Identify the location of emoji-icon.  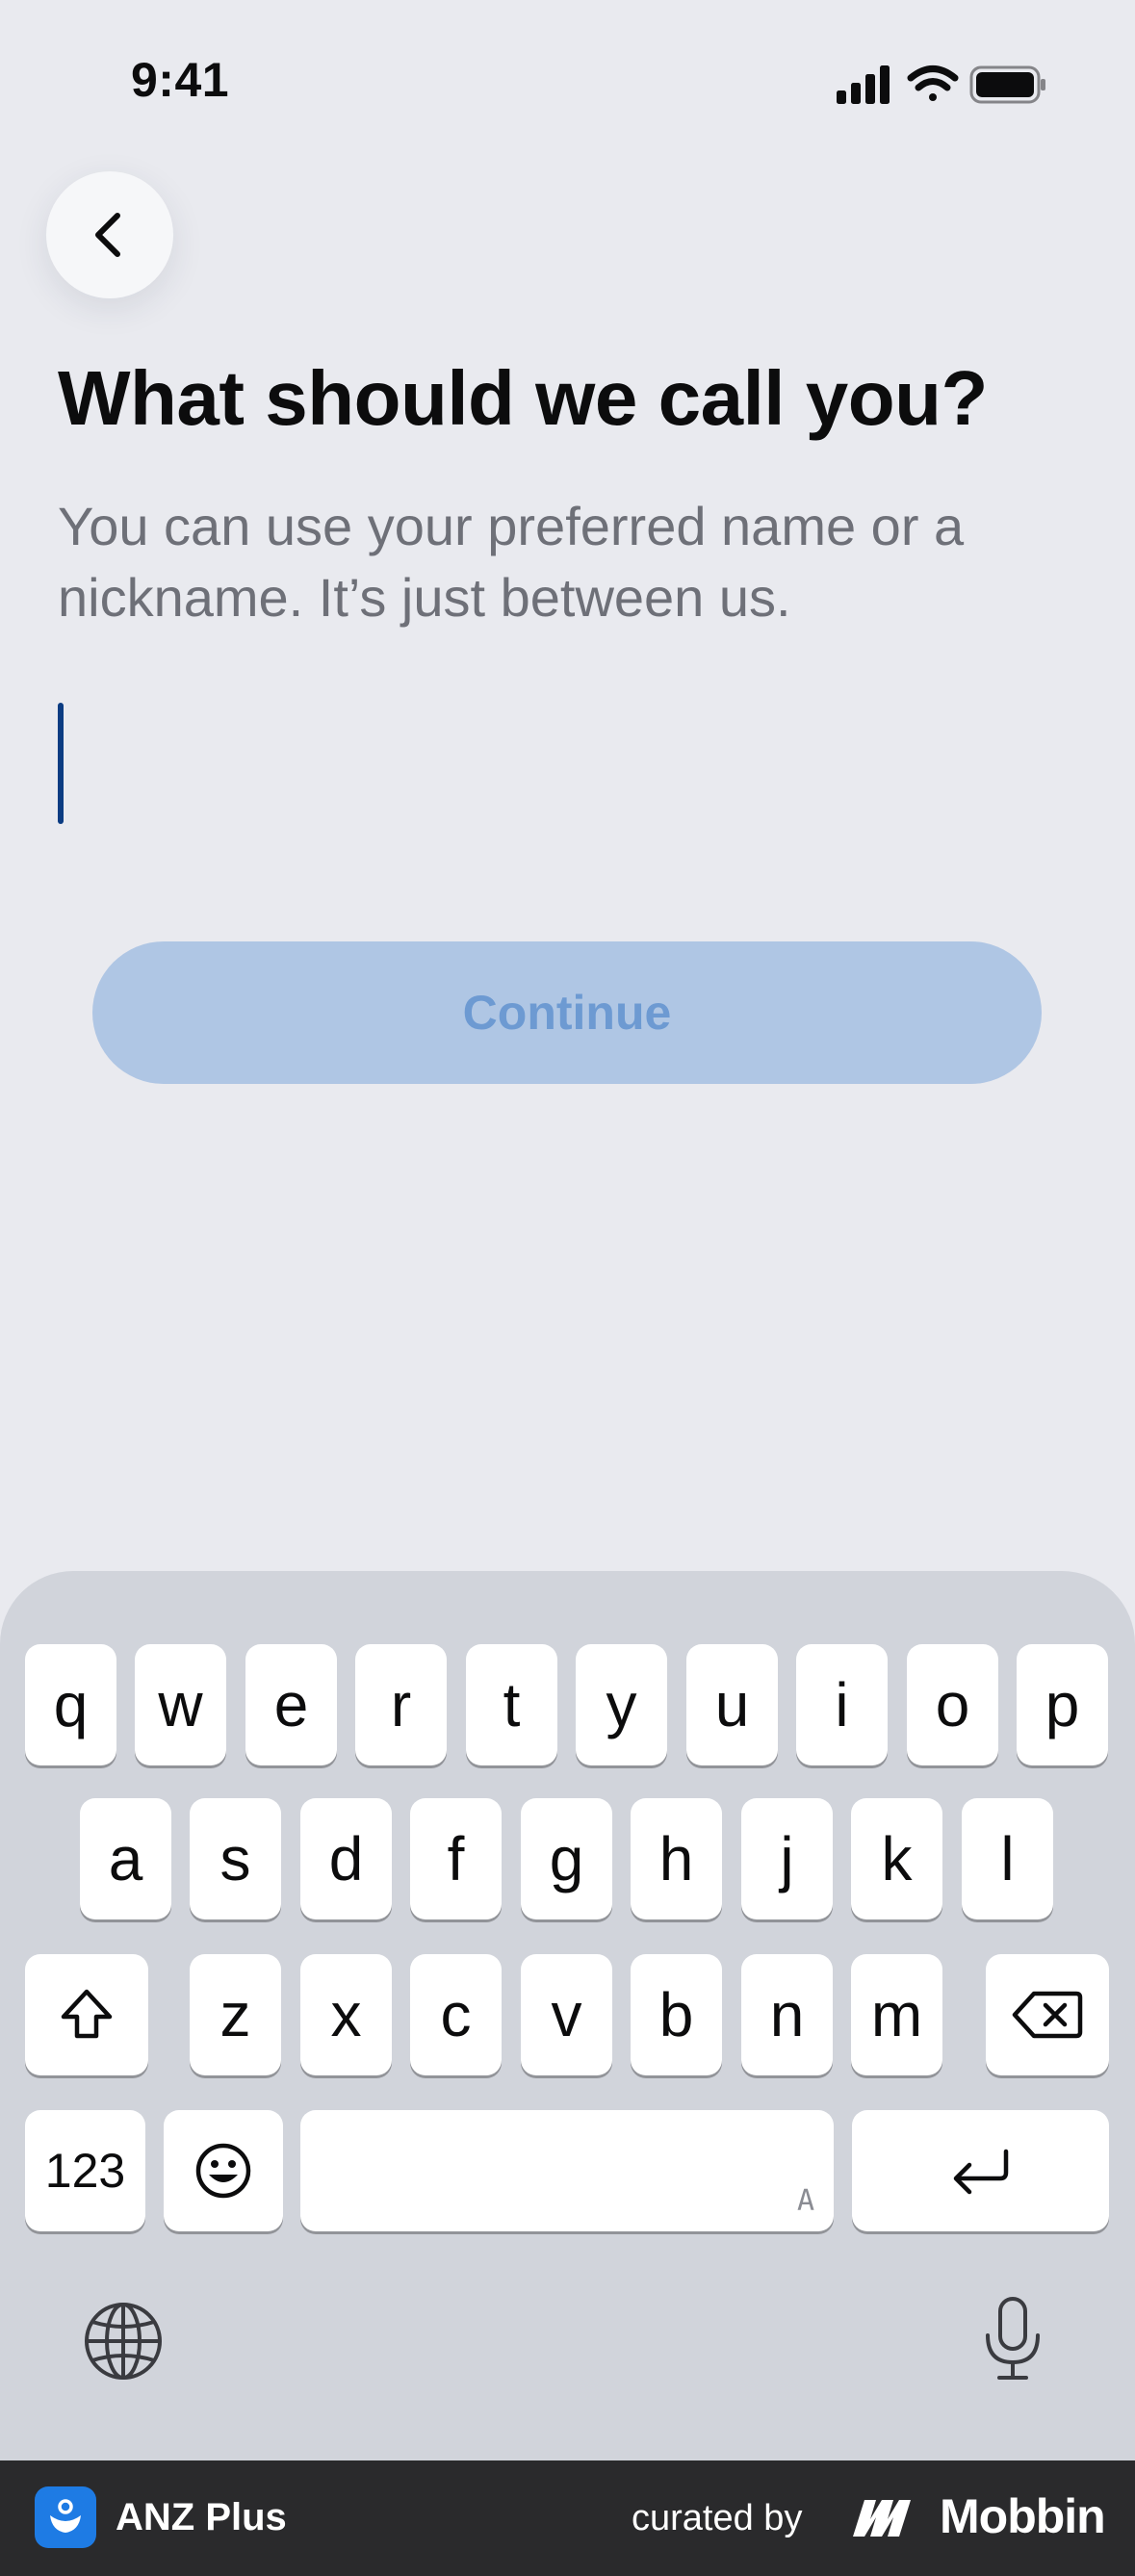
(223, 2171).